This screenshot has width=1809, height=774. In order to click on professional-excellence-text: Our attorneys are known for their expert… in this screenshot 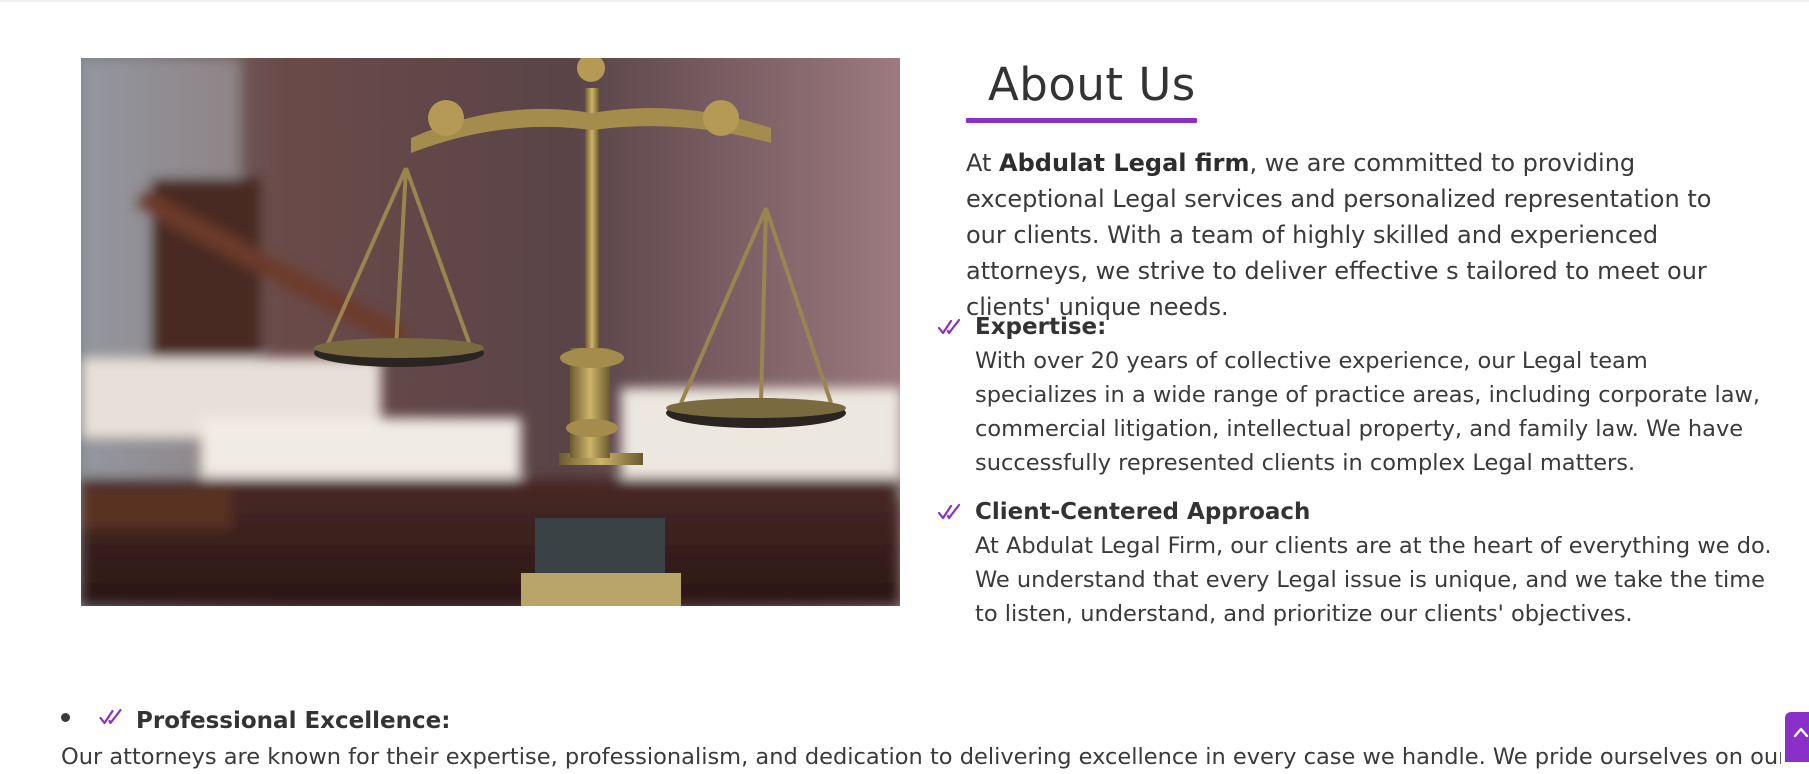, I will do `click(921, 757)`.